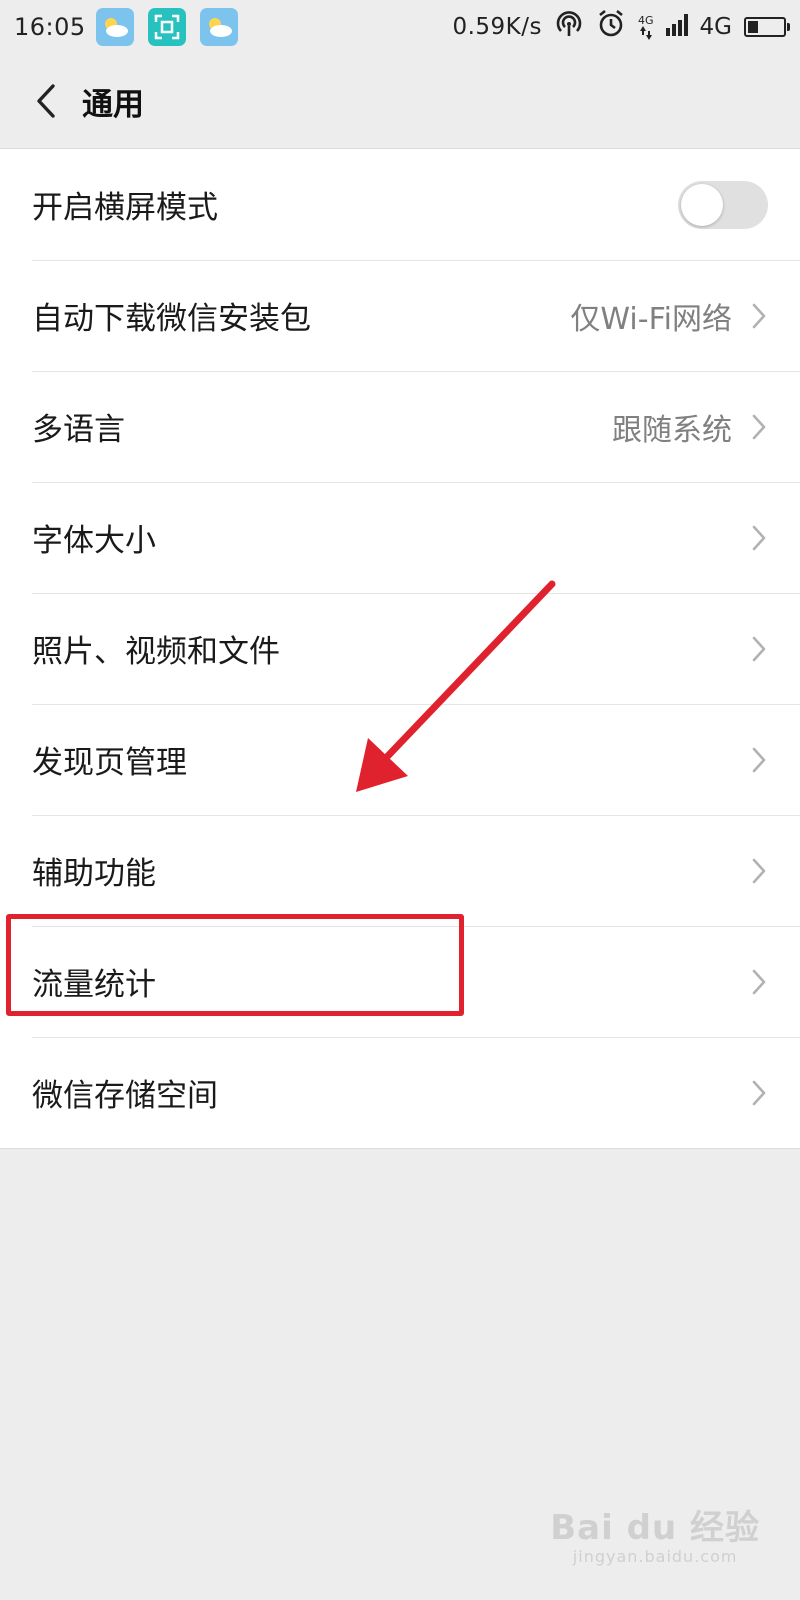  What do you see at coordinates (400, 101) in the screenshot?
I see `nav-bar: 通用` at bounding box center [400, 101].